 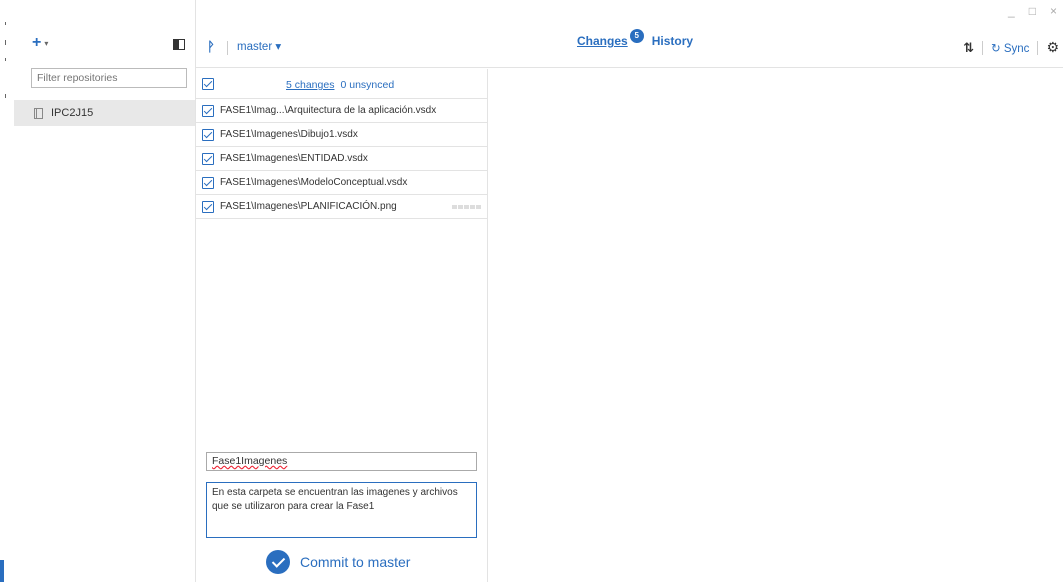 What do you see at coordinates (278, 562) in the screenshot?
I see `check-icon` at bounding box center [278, 562].